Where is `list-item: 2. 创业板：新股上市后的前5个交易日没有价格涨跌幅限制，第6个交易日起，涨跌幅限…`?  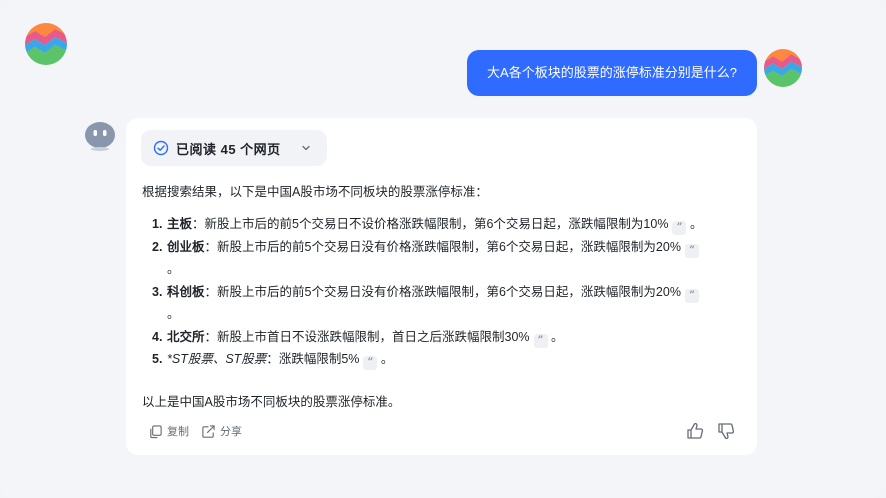 list-item: 2. 创业板：新股上市后的前5个交易日没有价格涨跌幅限制，第6个交易日起，涨跌幅限… is located at coordinates (447, 258).